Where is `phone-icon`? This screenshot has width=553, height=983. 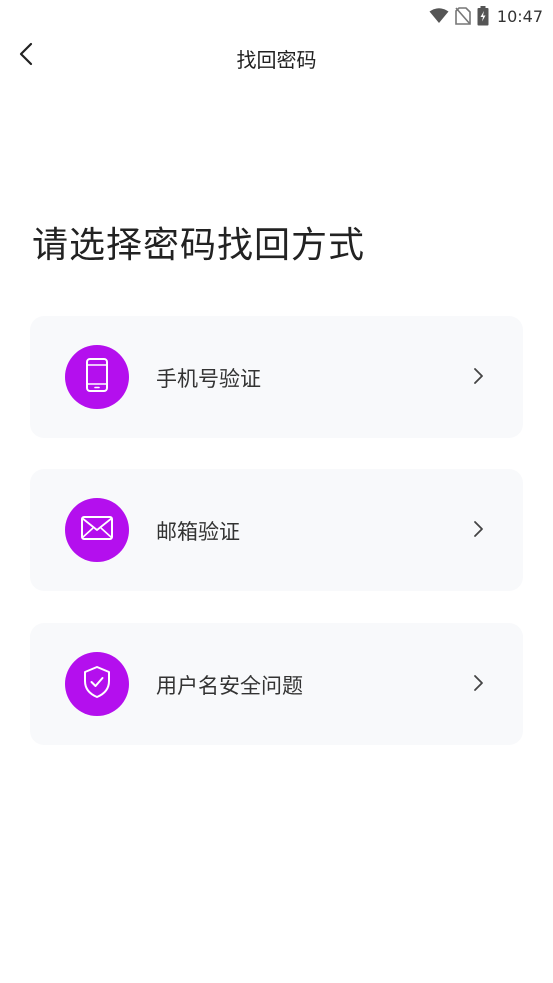 phone-icon is located at coordinates (97, 377).